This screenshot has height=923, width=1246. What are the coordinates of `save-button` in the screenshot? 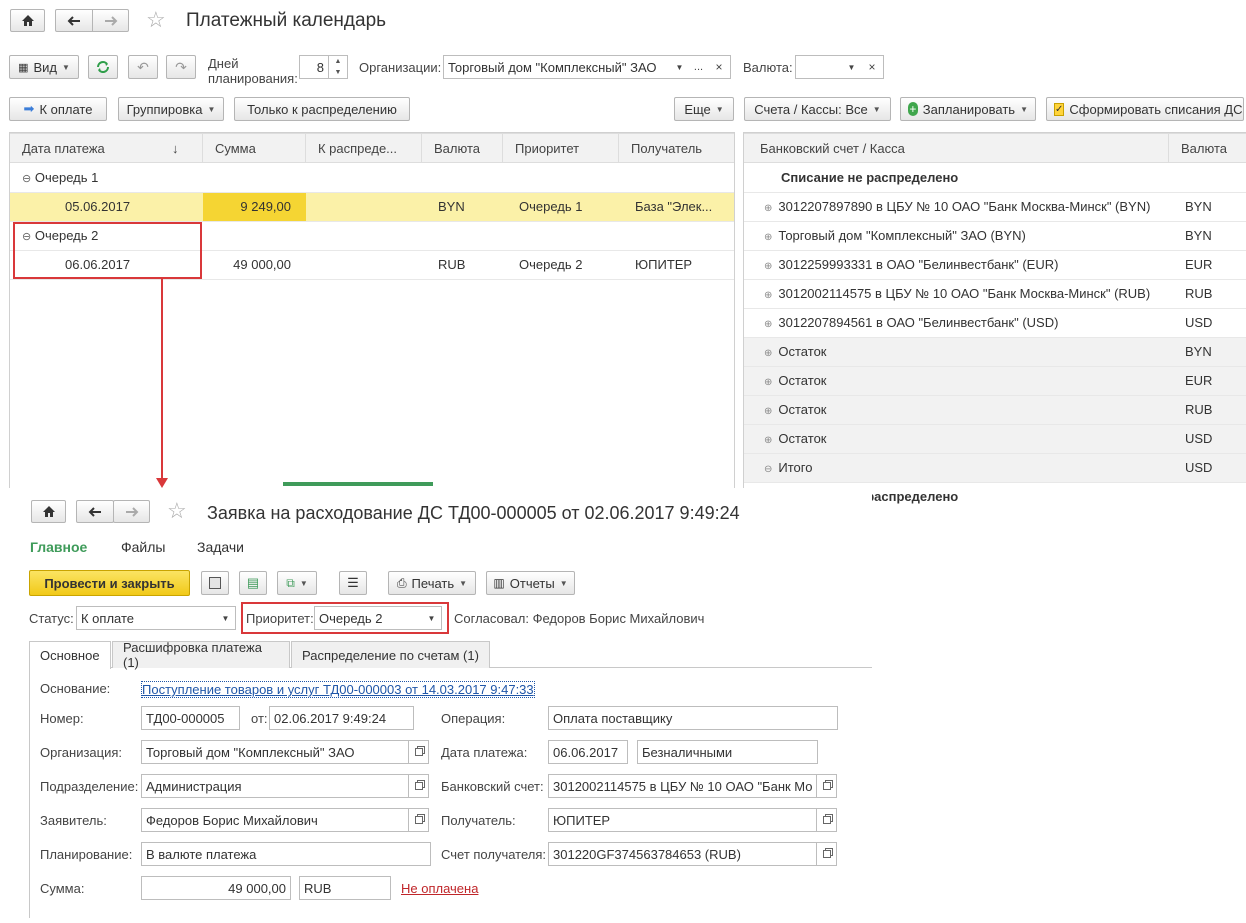 It's located at (215, 583).